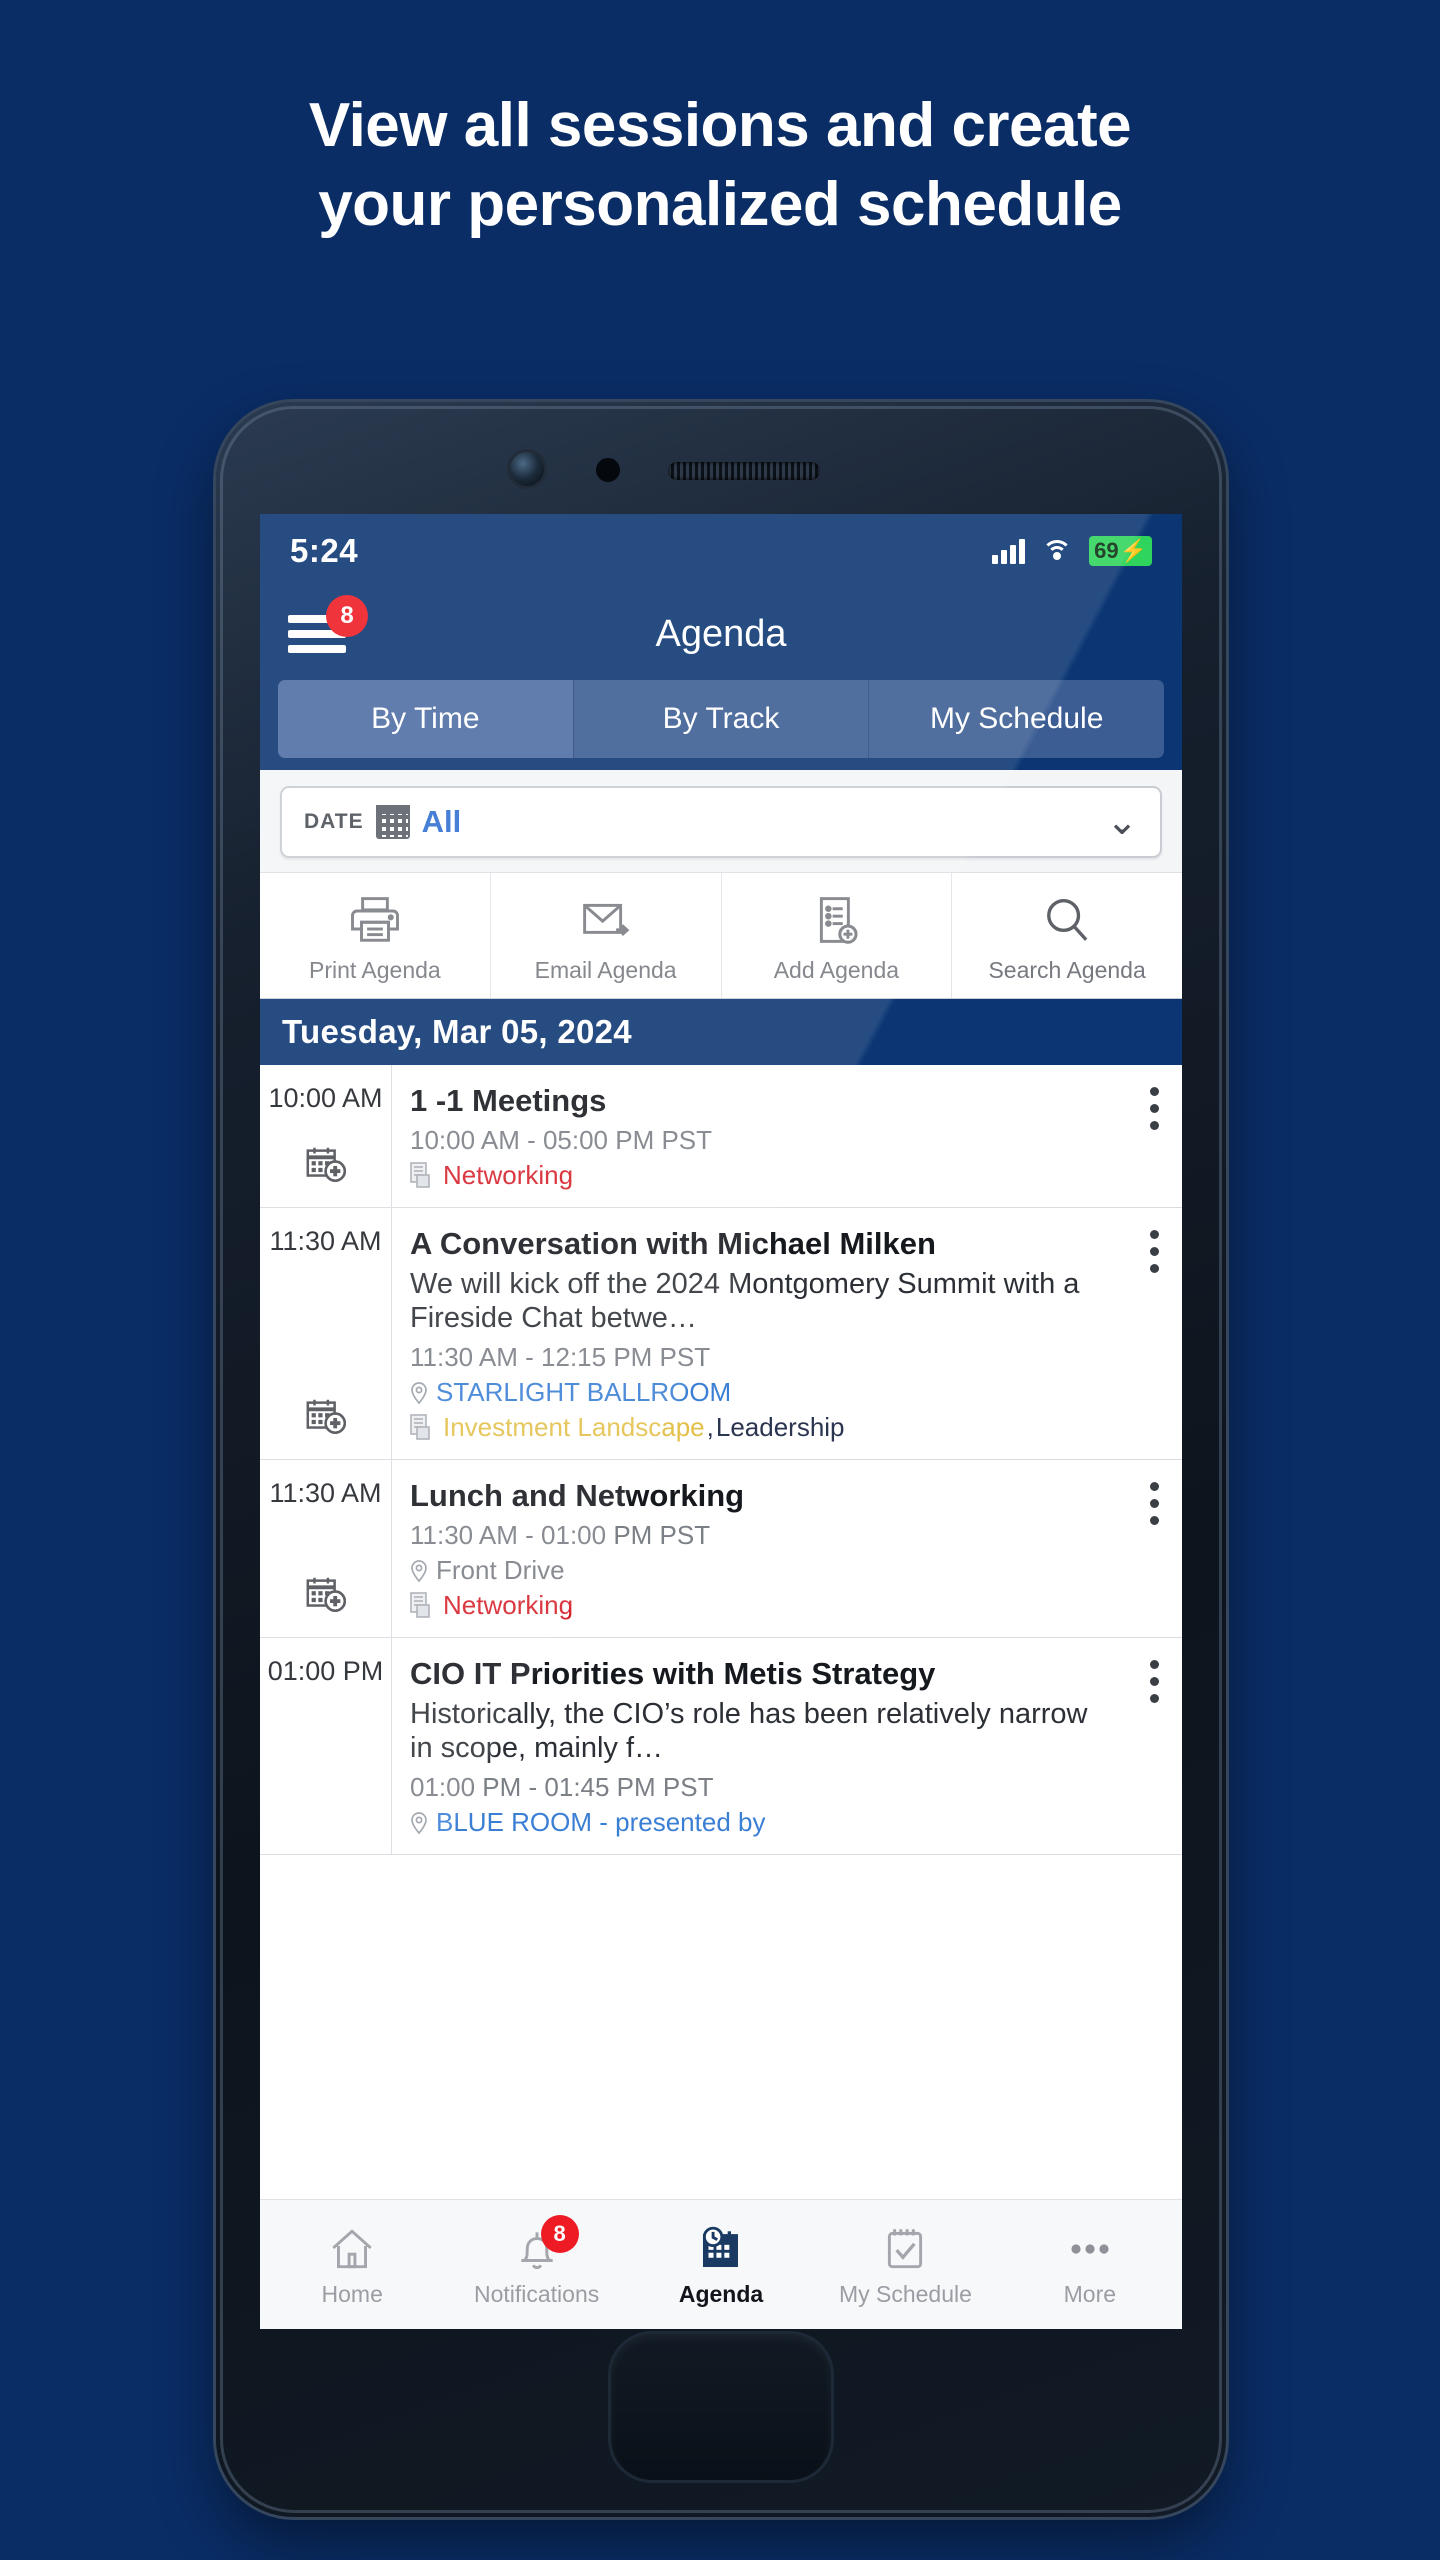  I want to click on date-filter-wrapper: DATE All ⌄, so click(721, 821).